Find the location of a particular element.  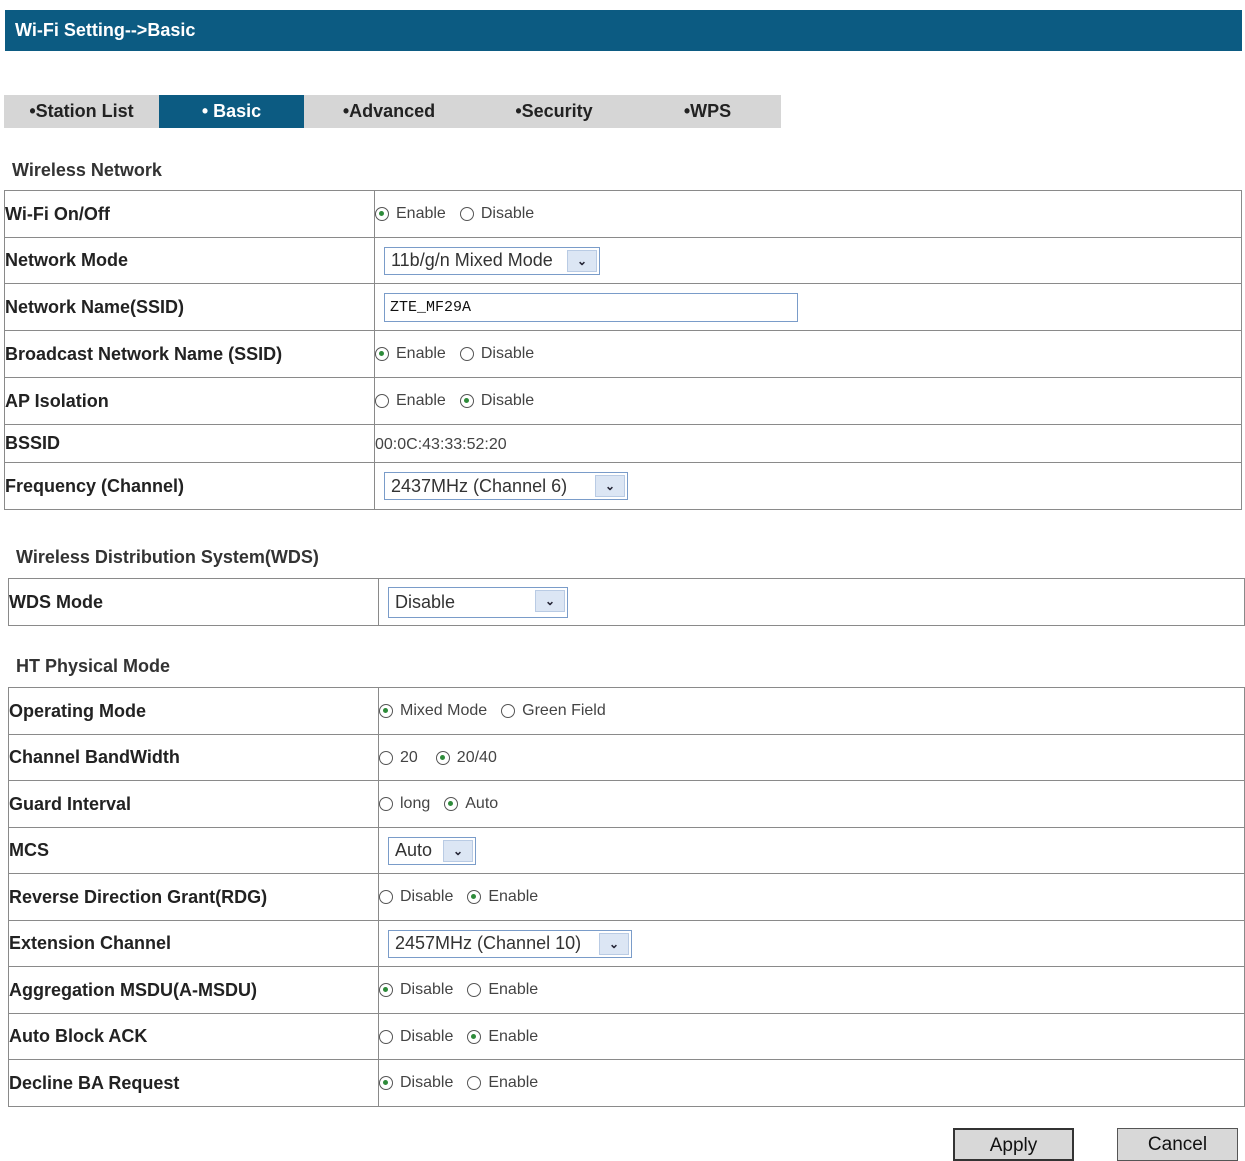

wifi-disable-radio is located at coordinates (466, 214).